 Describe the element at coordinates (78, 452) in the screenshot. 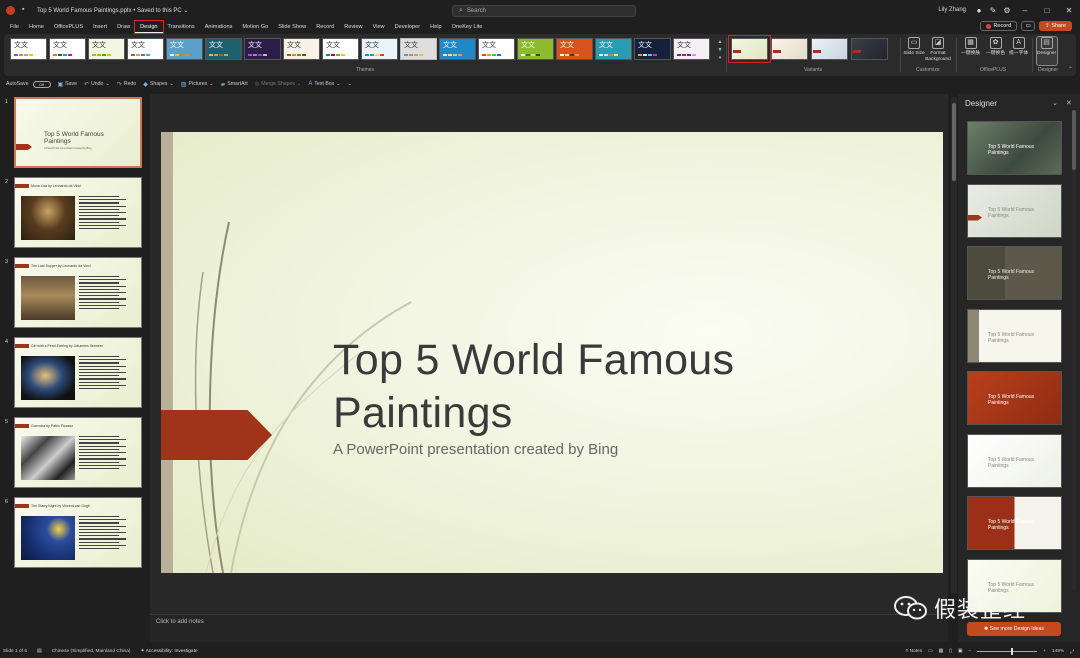

I see `slide-thumbnail: Guernica by Pablo Picasso` at that location.